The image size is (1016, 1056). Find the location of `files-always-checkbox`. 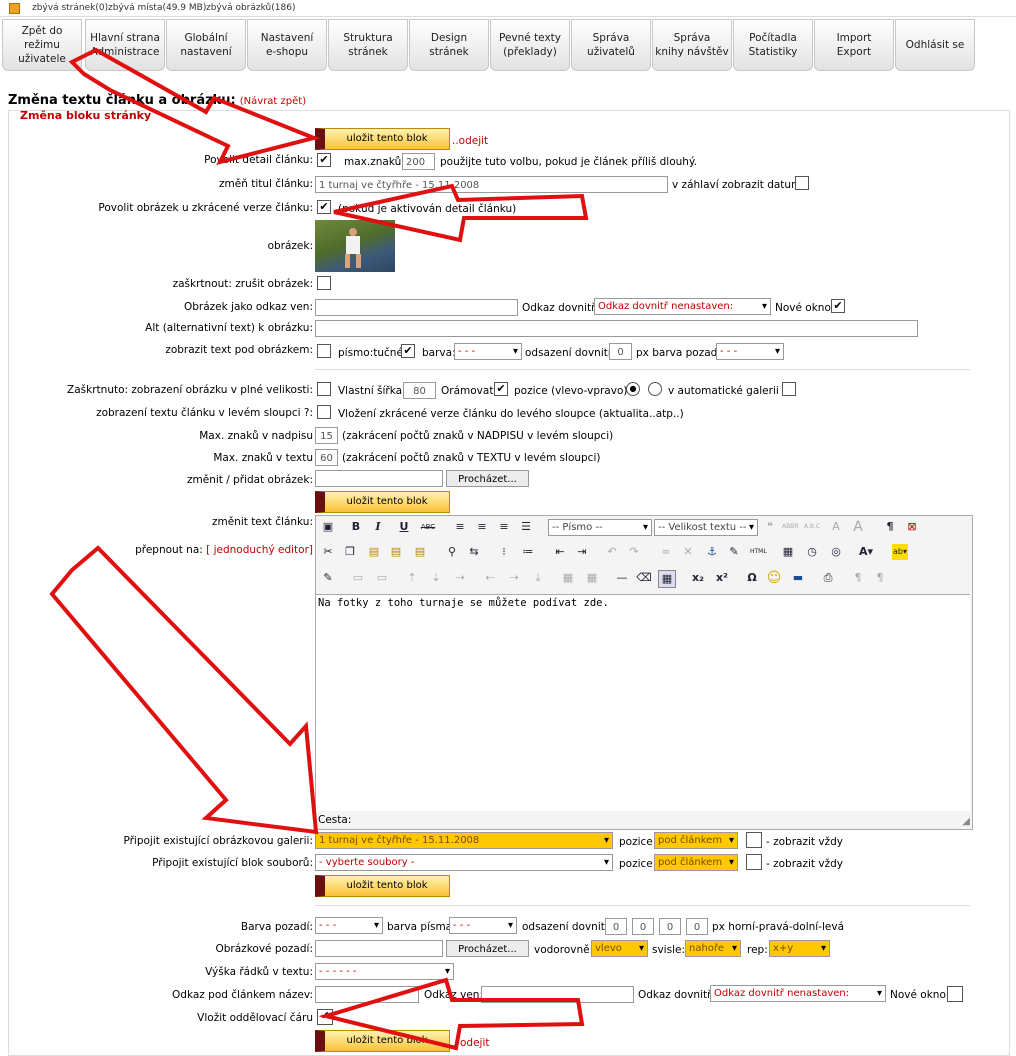

files-always-checkbox is located at coordinates (754, 862).